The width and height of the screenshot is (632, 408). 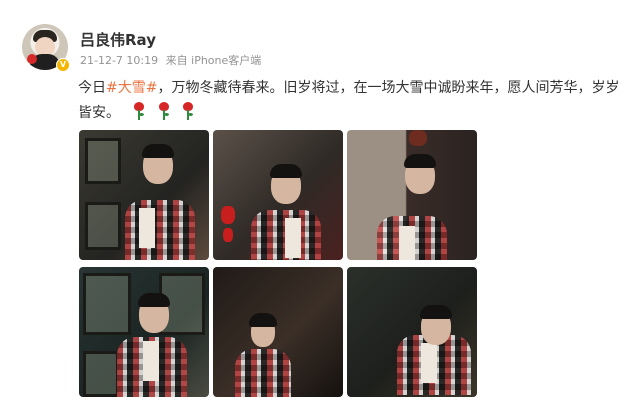 I want to click on post-text-before: 今日, so click(x=92, y=88).